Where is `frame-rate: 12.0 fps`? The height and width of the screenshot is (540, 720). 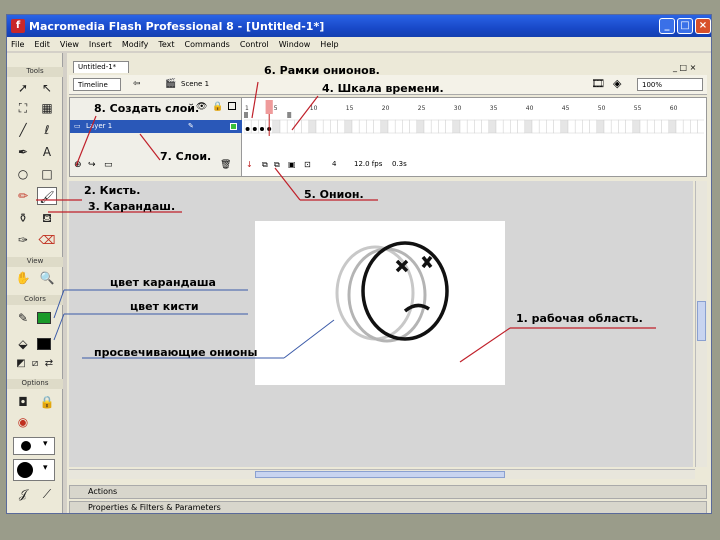
frame-rate: 12.0 fps is located at coordinates (368, 164).